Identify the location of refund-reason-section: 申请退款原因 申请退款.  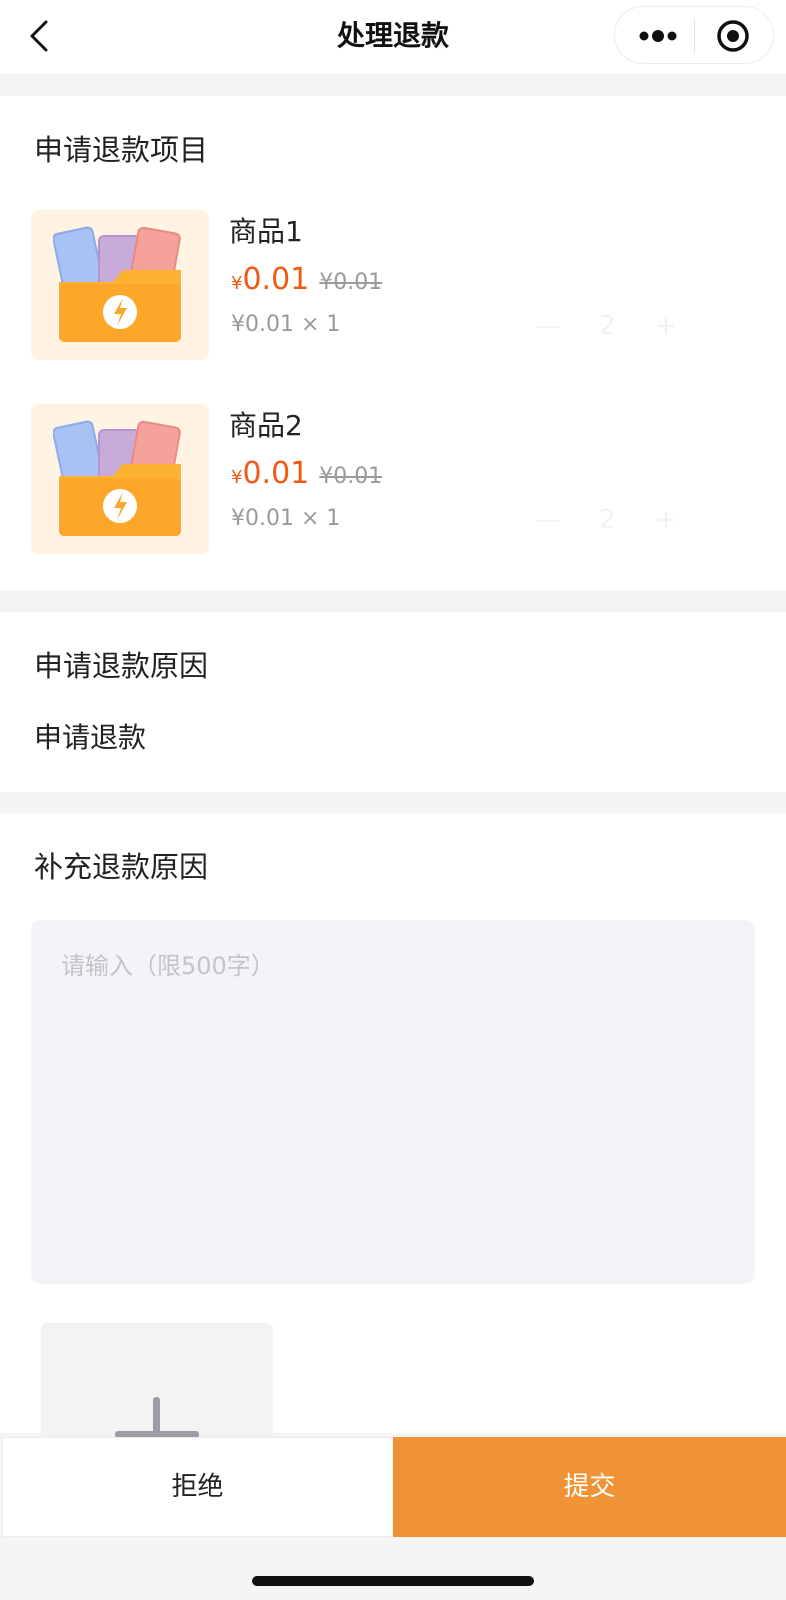
(393, 702).